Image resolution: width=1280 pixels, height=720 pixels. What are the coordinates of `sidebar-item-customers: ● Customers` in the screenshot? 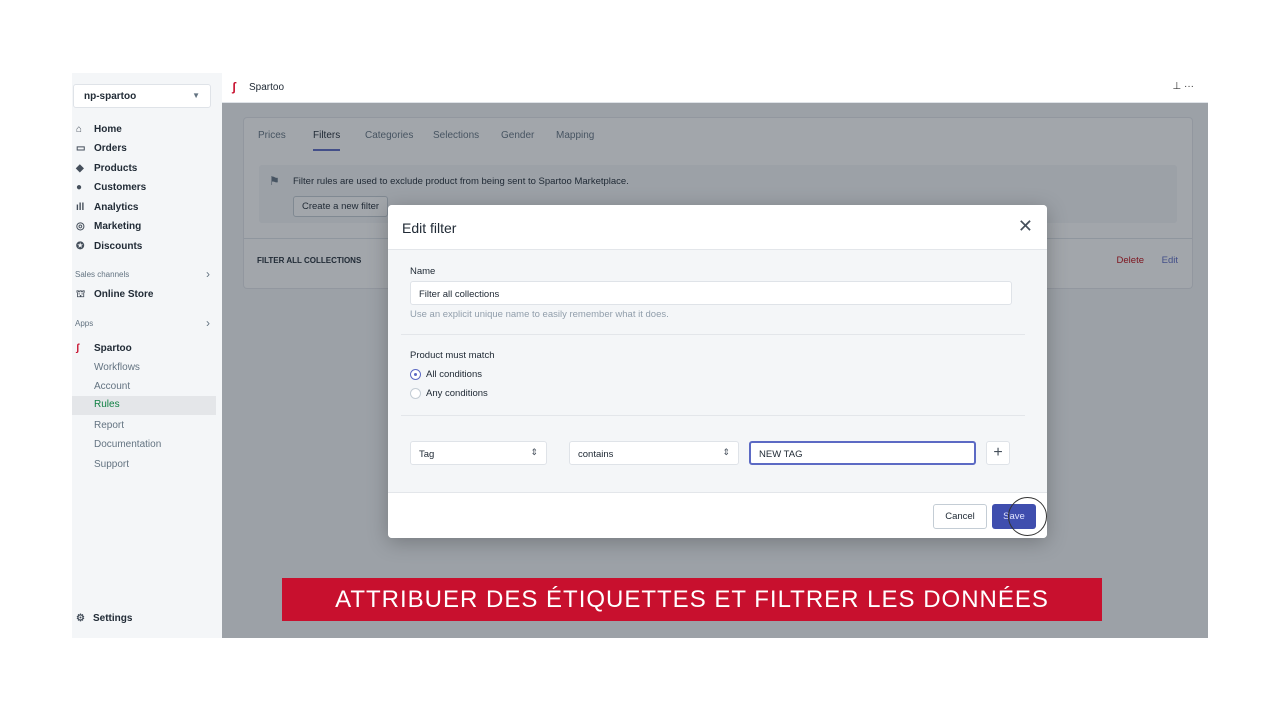 It's located at (144, 188).